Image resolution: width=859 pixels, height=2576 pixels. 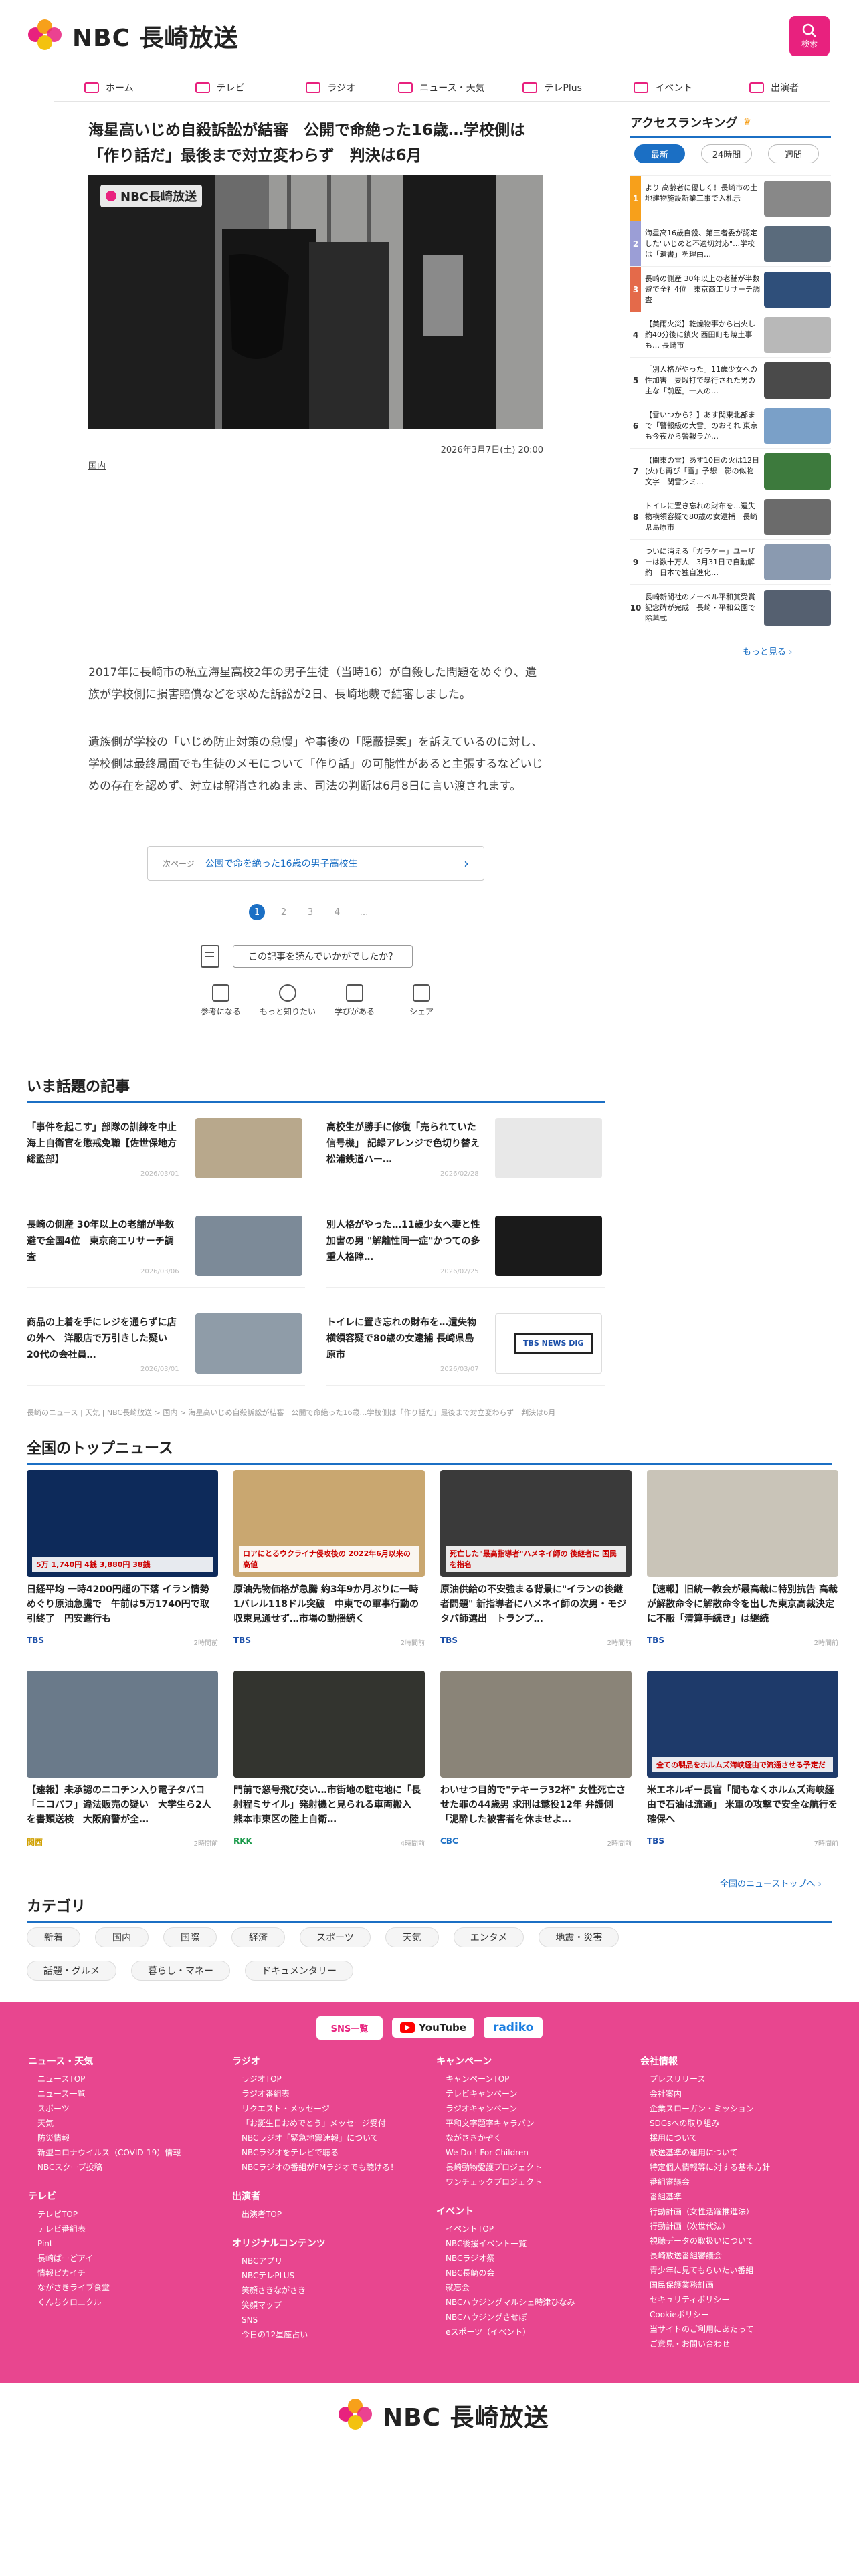 I want to click on footer-heading: ラジオ, so click(x=334, y=2061).